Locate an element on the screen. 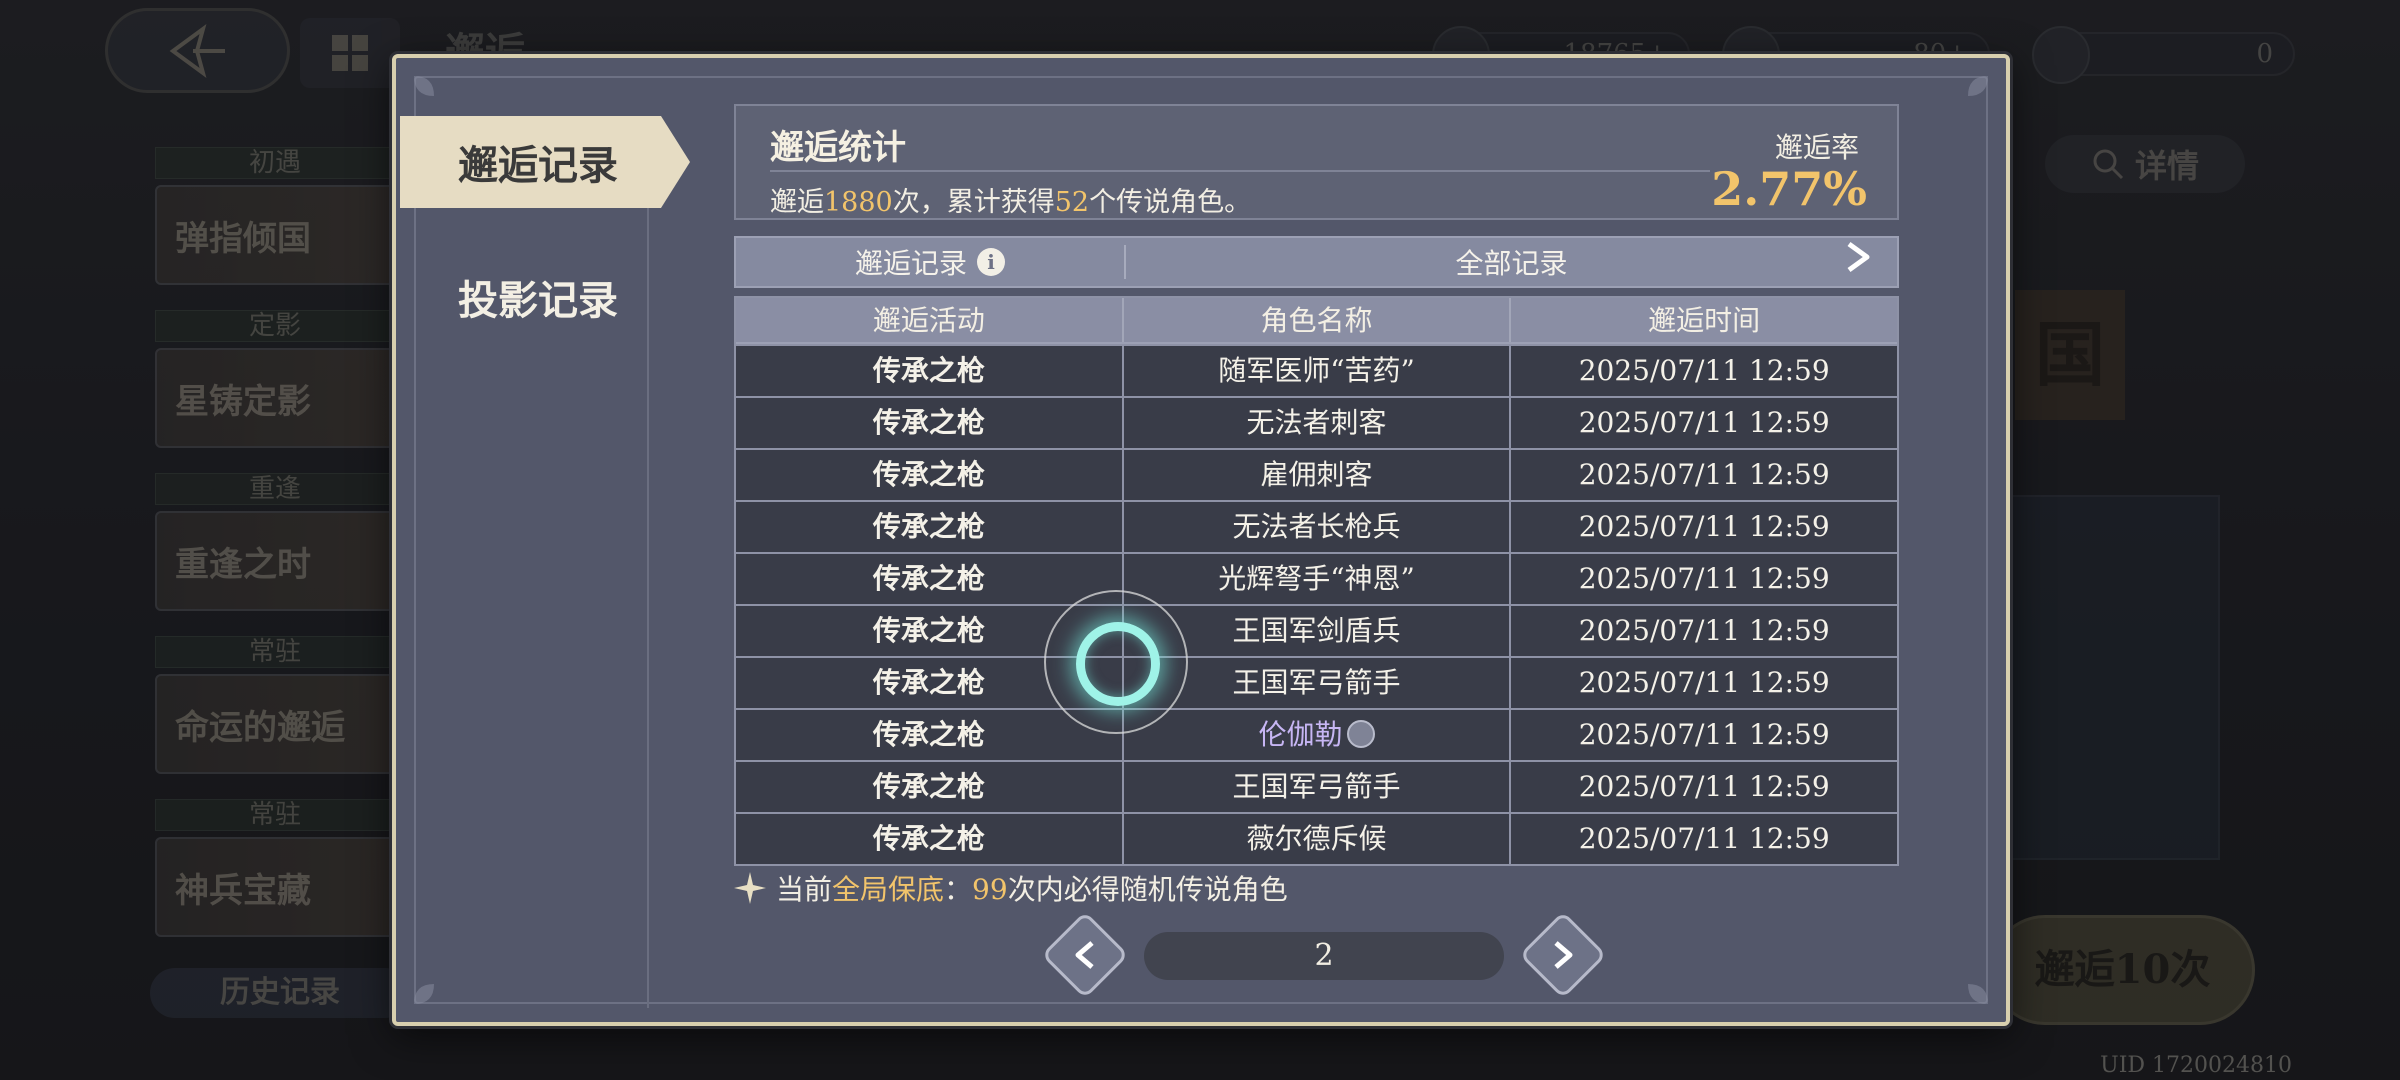 This screenshot has height=1080, width=2400. cell-name: 随军医师“苦药” is located at coordinates (1318, 371).